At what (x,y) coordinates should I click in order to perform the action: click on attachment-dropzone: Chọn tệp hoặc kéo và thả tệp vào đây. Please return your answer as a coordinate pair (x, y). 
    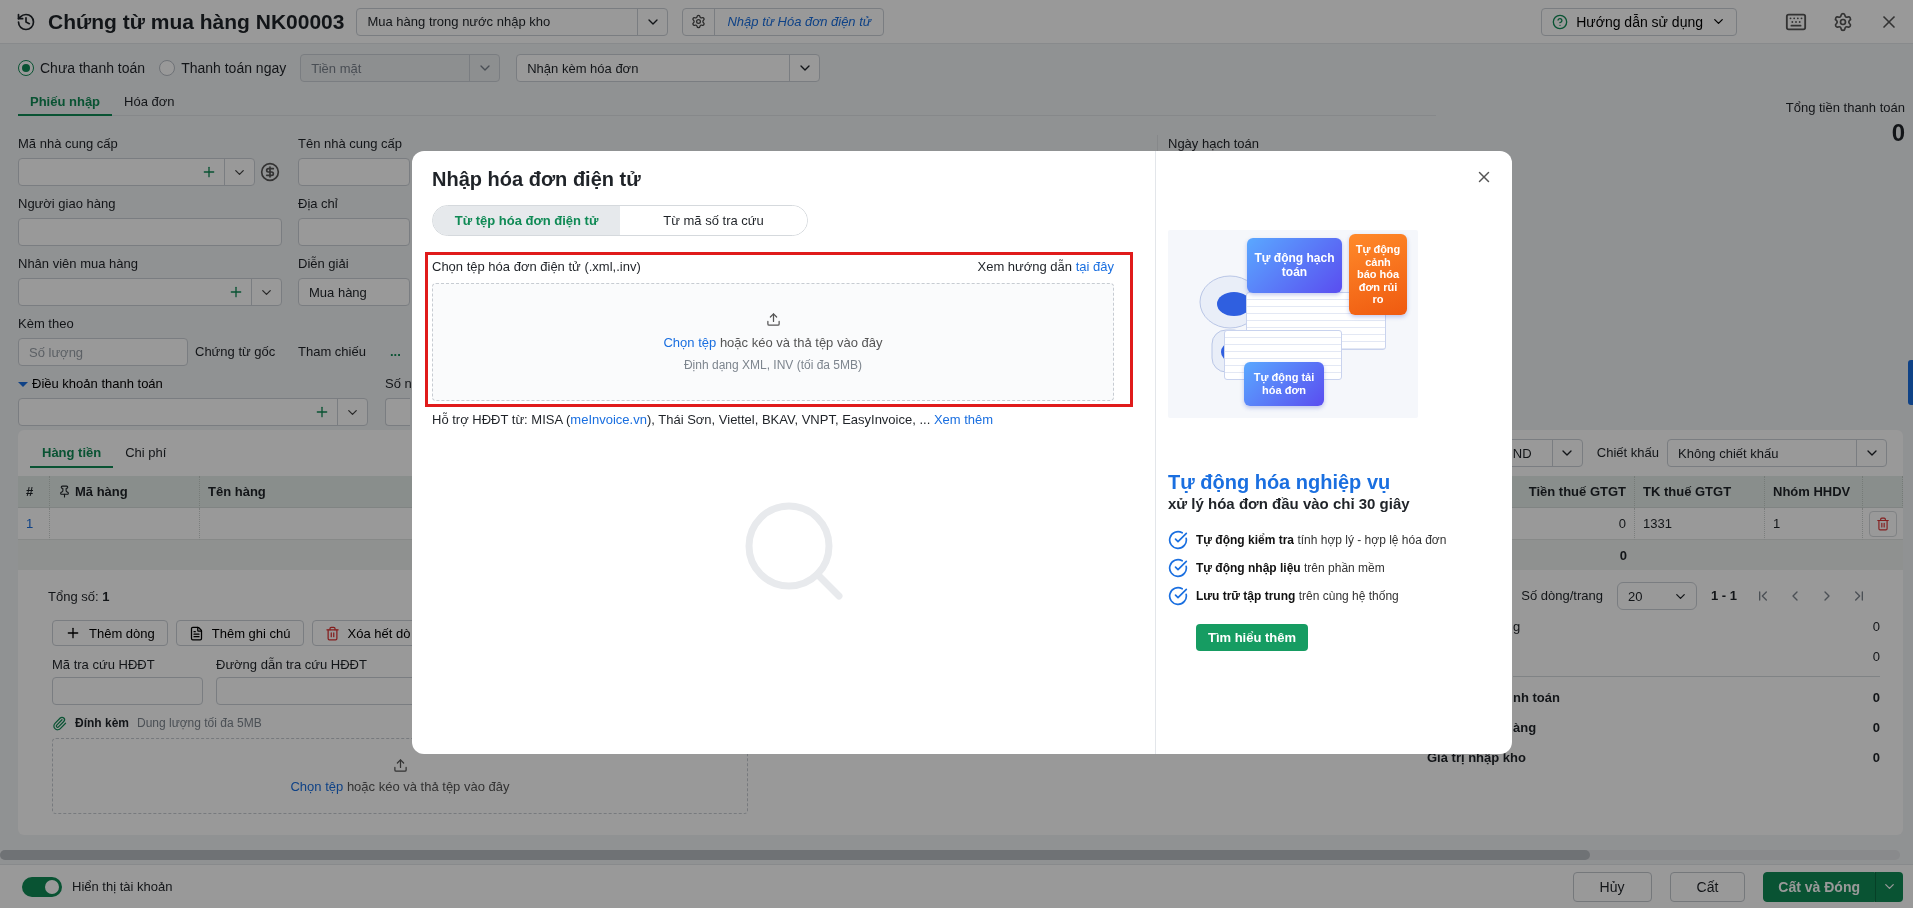
    Looking at the image, I should click on (400, 776).